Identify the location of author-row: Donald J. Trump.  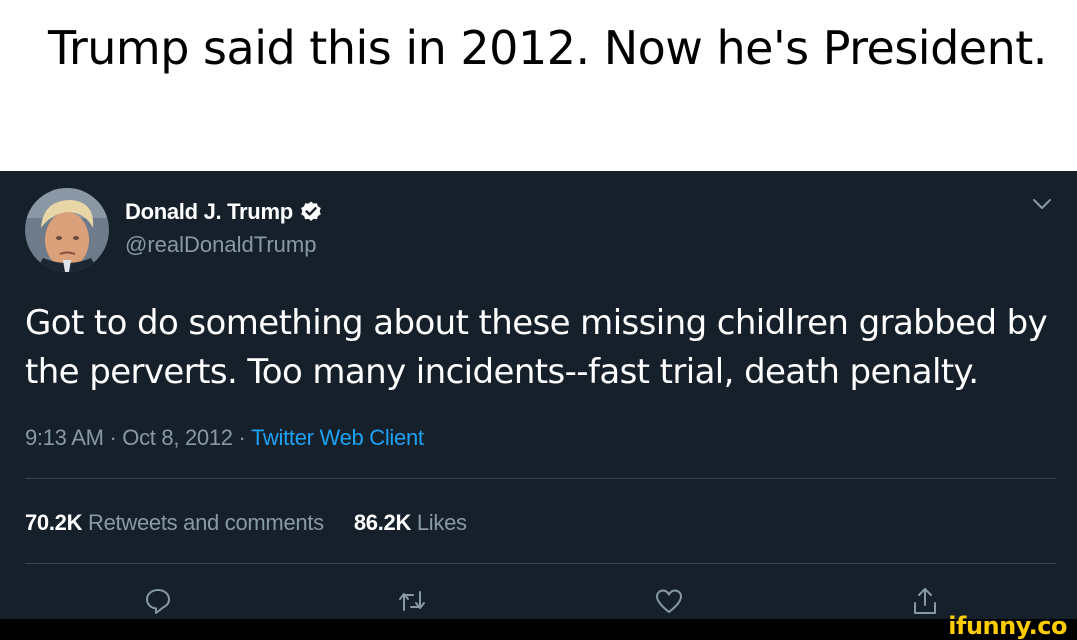
(224, 212).